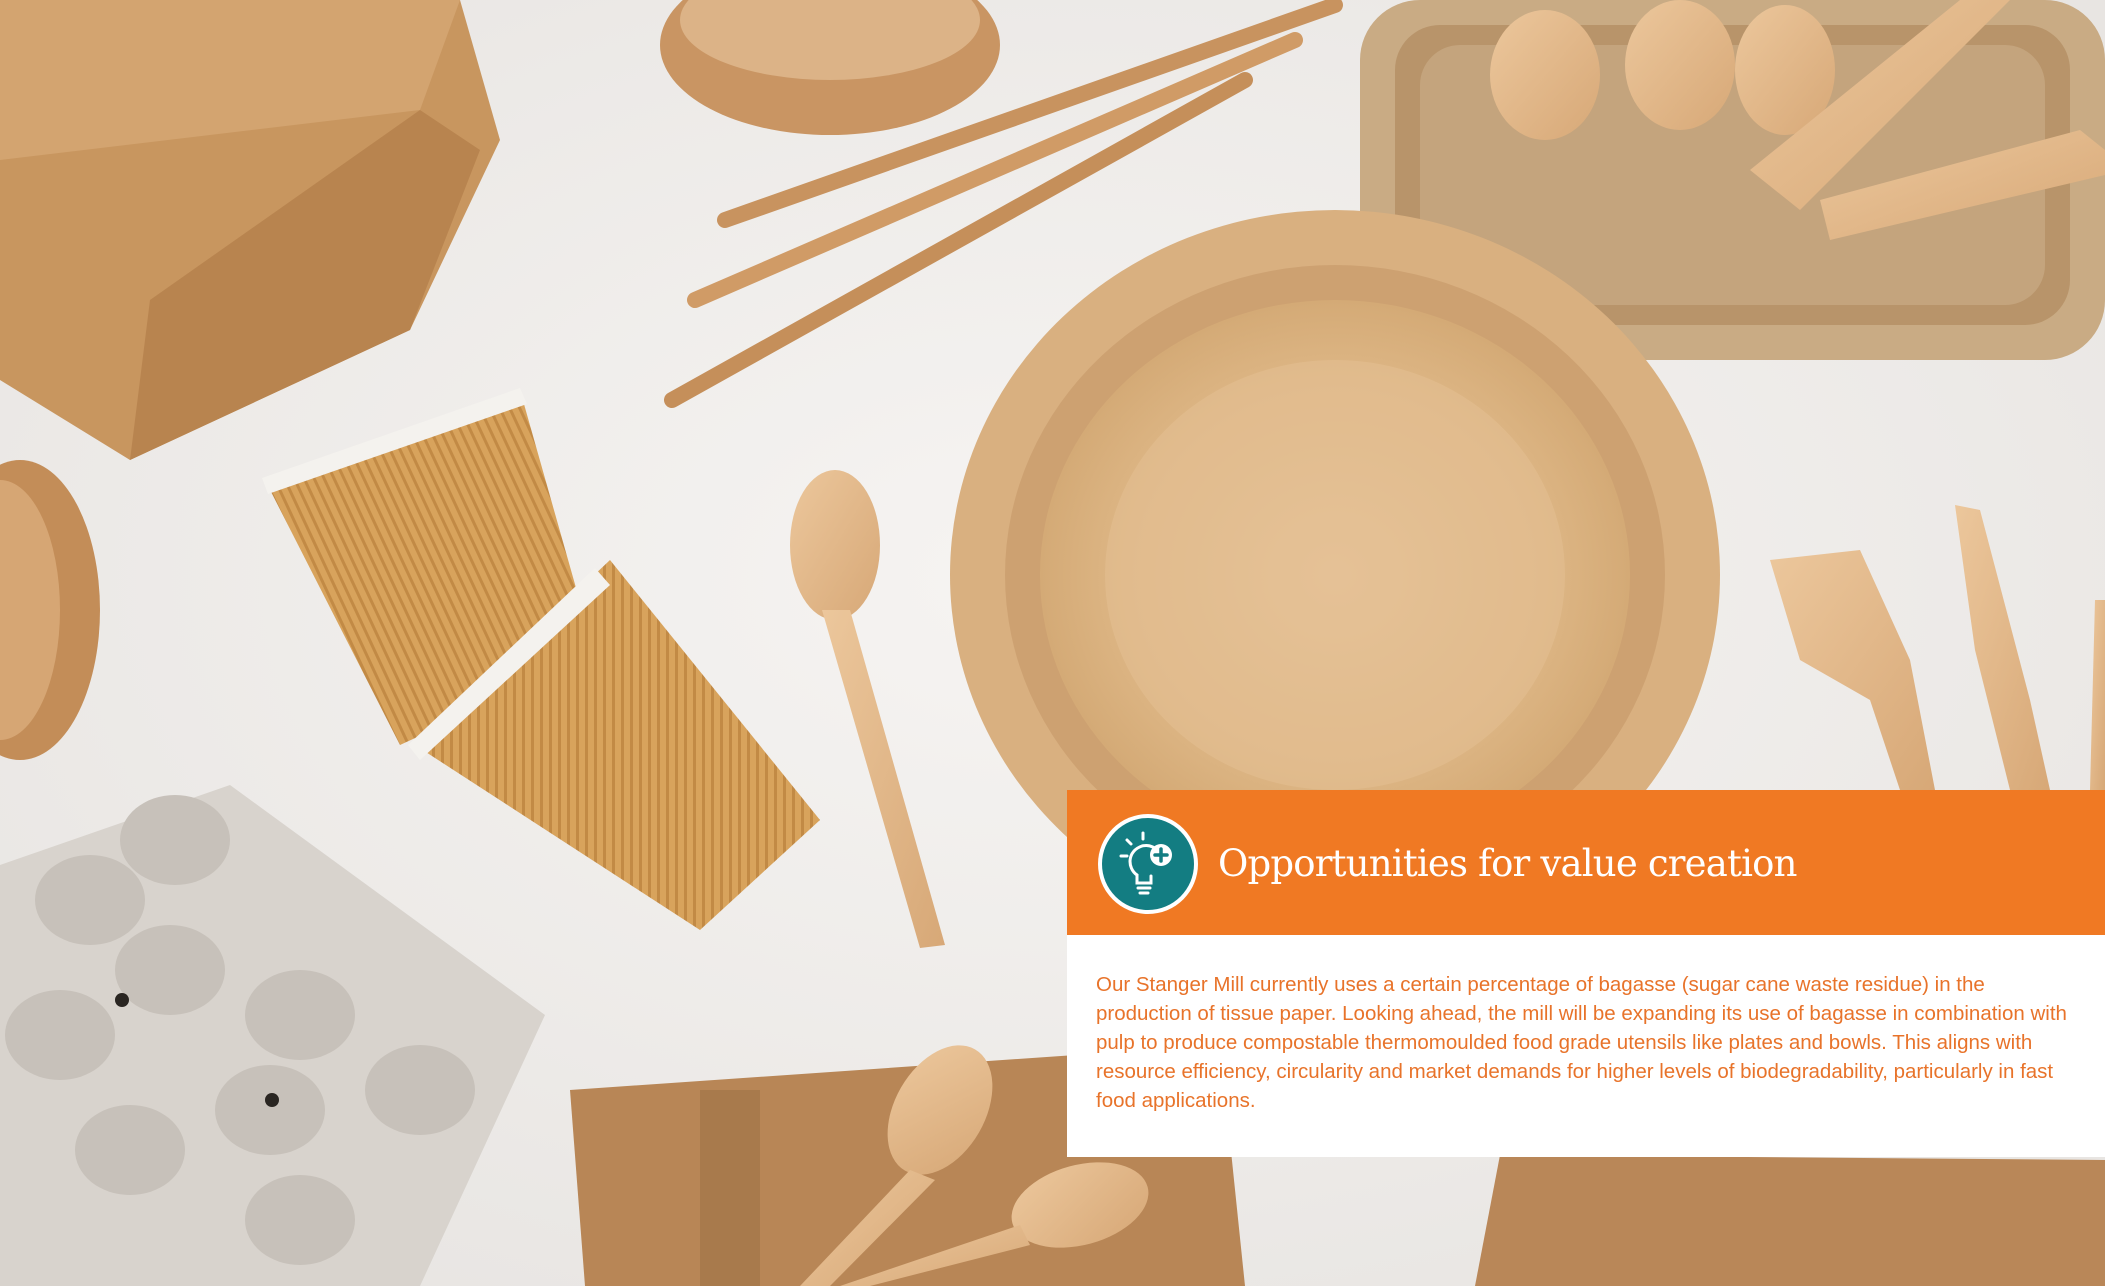 This screenshot has height=1286, width=2105. I want to click on callout-title: Opportunities for value creation, so click(1507, 863).